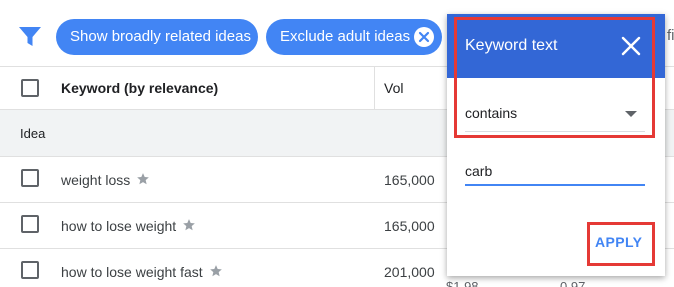 The image size is (674, 287). Describe the element at coordinates (511, 45) in the screenshot. I see `panel-title: Keyword text` at that location.